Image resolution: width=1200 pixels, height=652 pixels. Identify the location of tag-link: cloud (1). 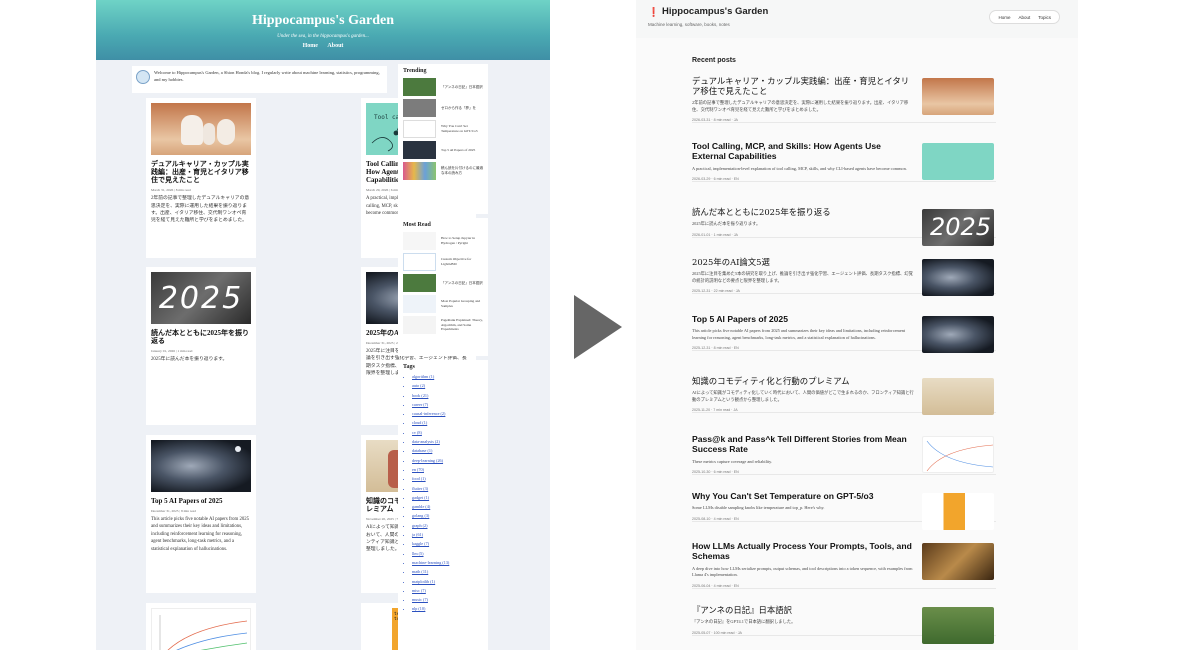
(447, 422).